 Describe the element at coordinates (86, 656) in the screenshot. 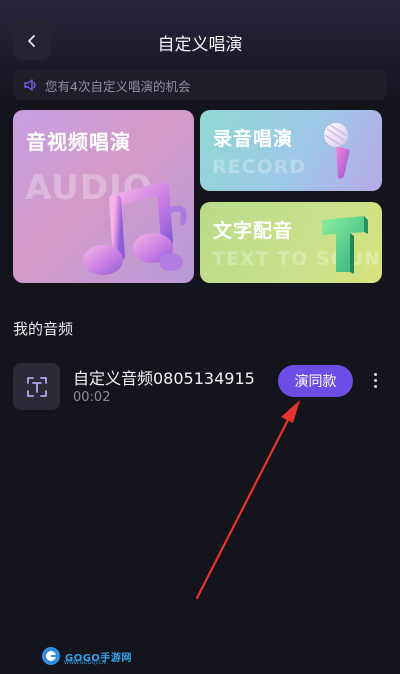

I see `watermark-logo: GOGO手游网 WWW.GOGOJ.CN` at that location.